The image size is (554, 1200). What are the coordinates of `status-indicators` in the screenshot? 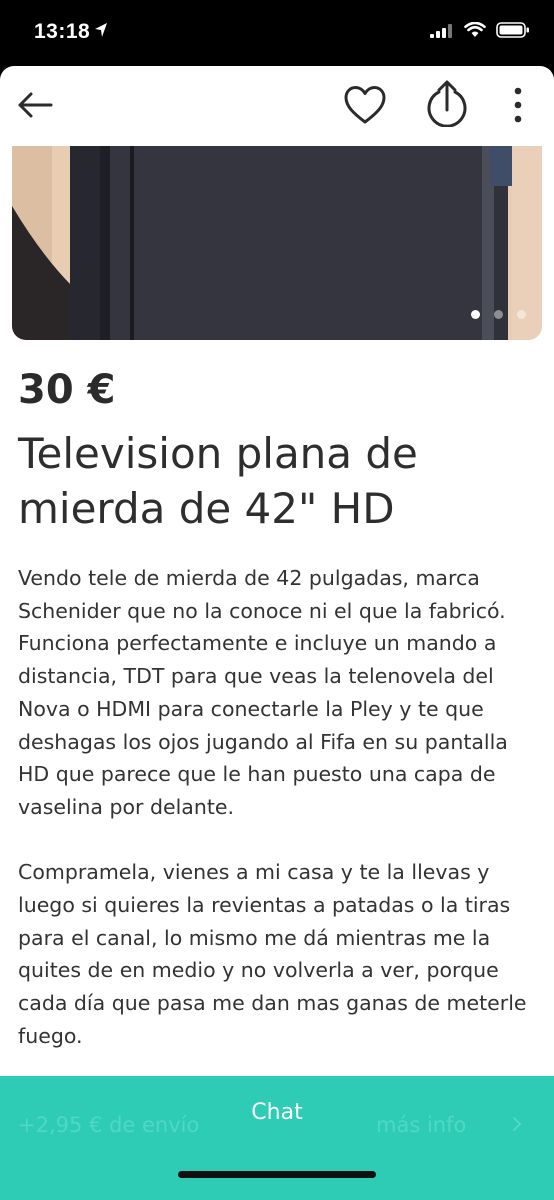 It's located at (480, 31).